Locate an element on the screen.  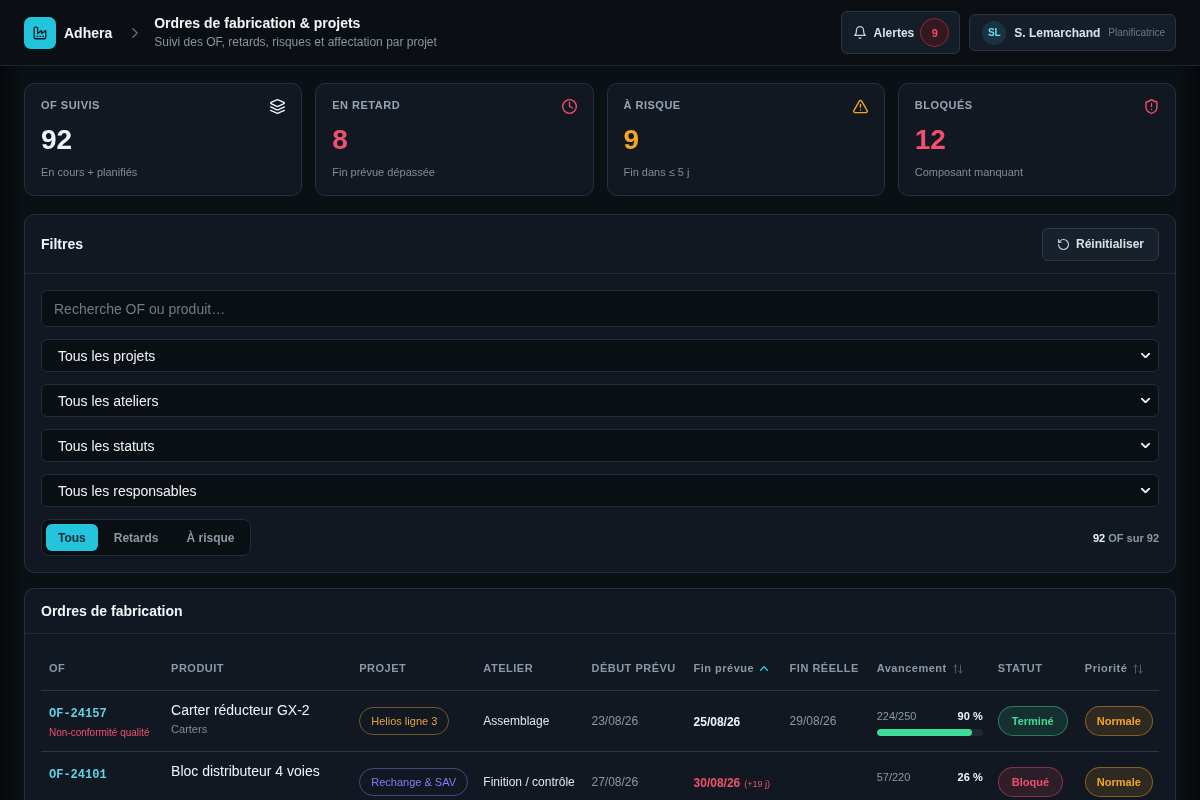
kpi-value: 12 is located at coordinates (930, 140).